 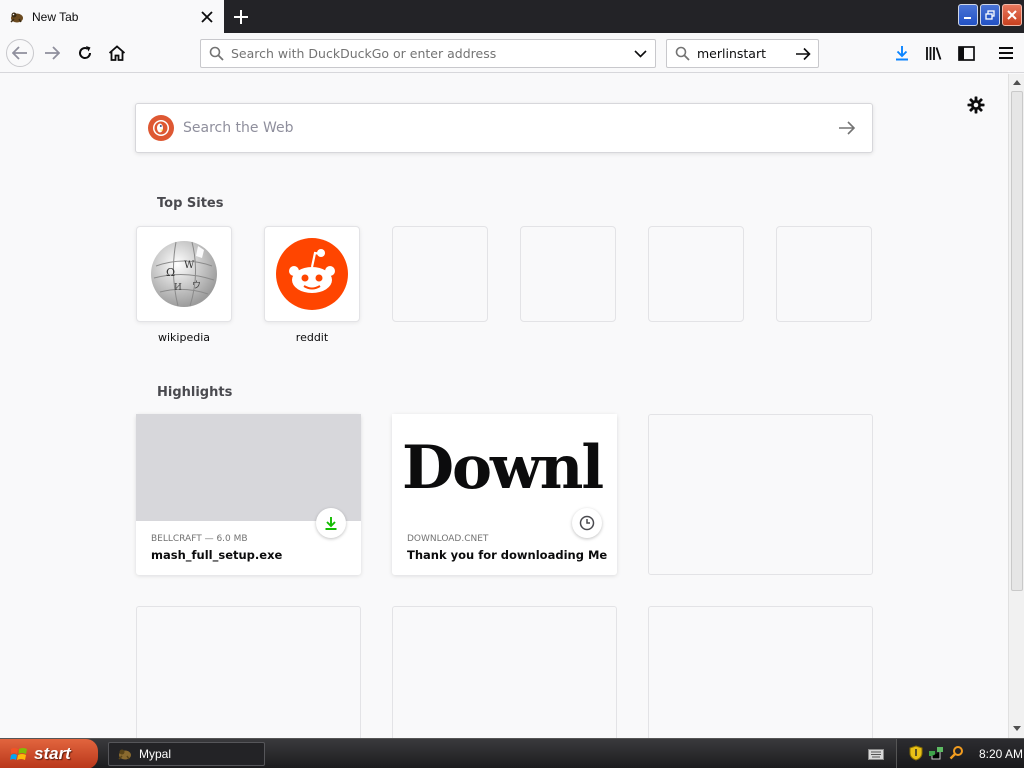 I want to click on forward-button, so click(x=52, y=53).